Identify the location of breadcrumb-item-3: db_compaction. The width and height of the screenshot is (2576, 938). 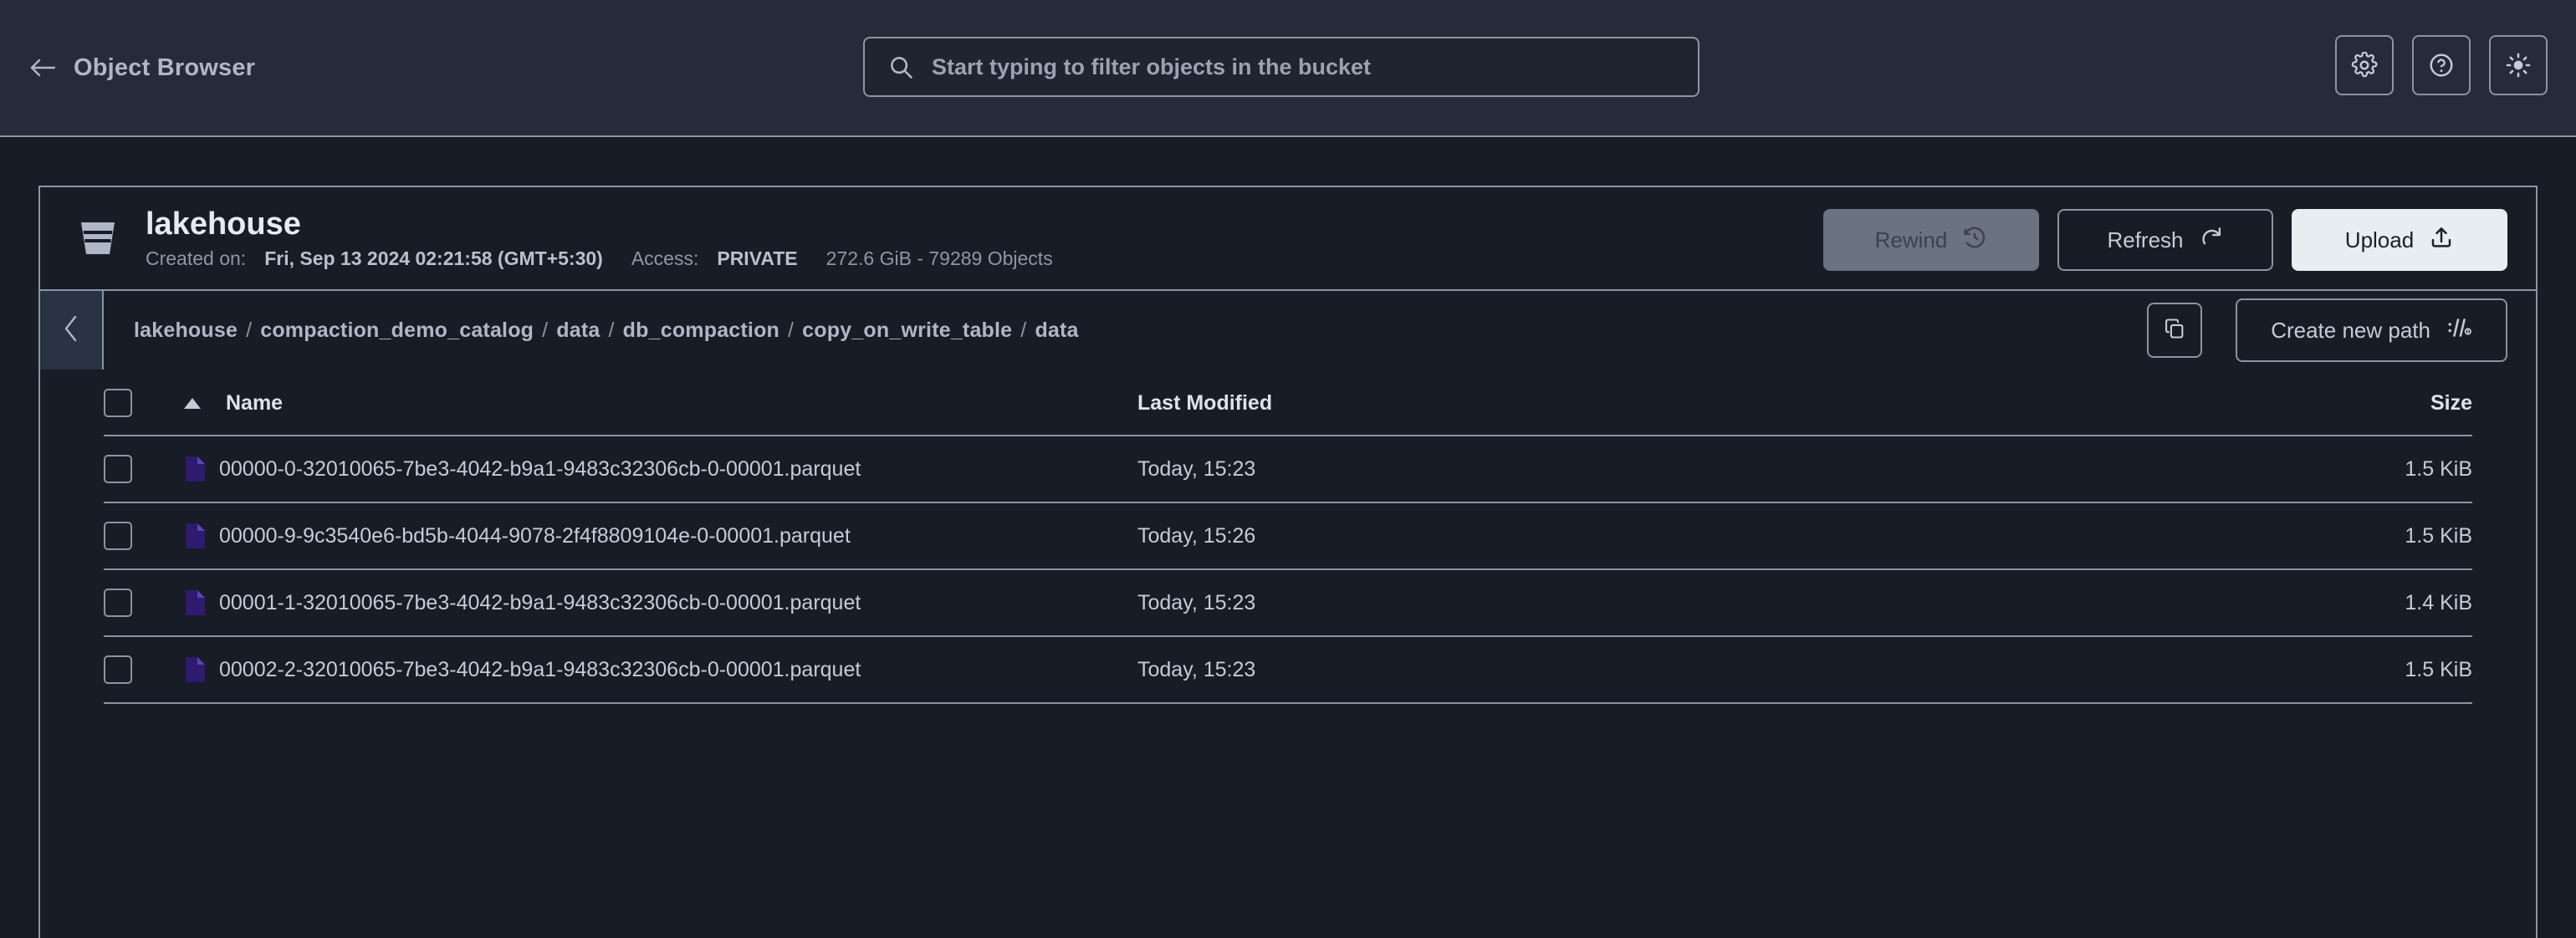
(701, 331).